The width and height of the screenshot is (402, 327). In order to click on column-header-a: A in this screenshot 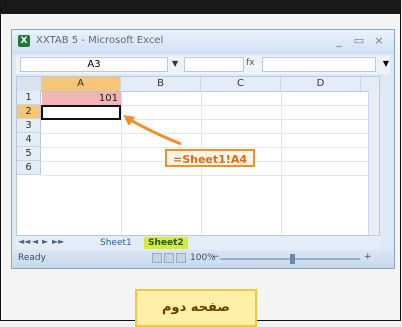, I will do `click(81, 84)`.